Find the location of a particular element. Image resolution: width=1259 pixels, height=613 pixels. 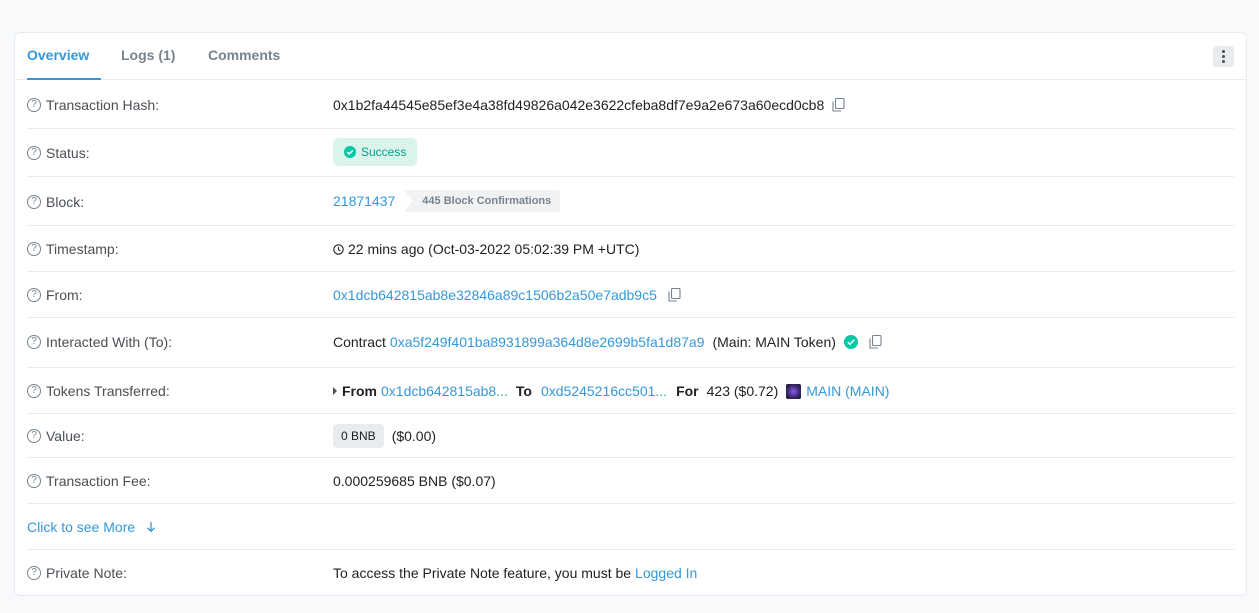

label-value: ? Value: is located at coordinates (56, 436).